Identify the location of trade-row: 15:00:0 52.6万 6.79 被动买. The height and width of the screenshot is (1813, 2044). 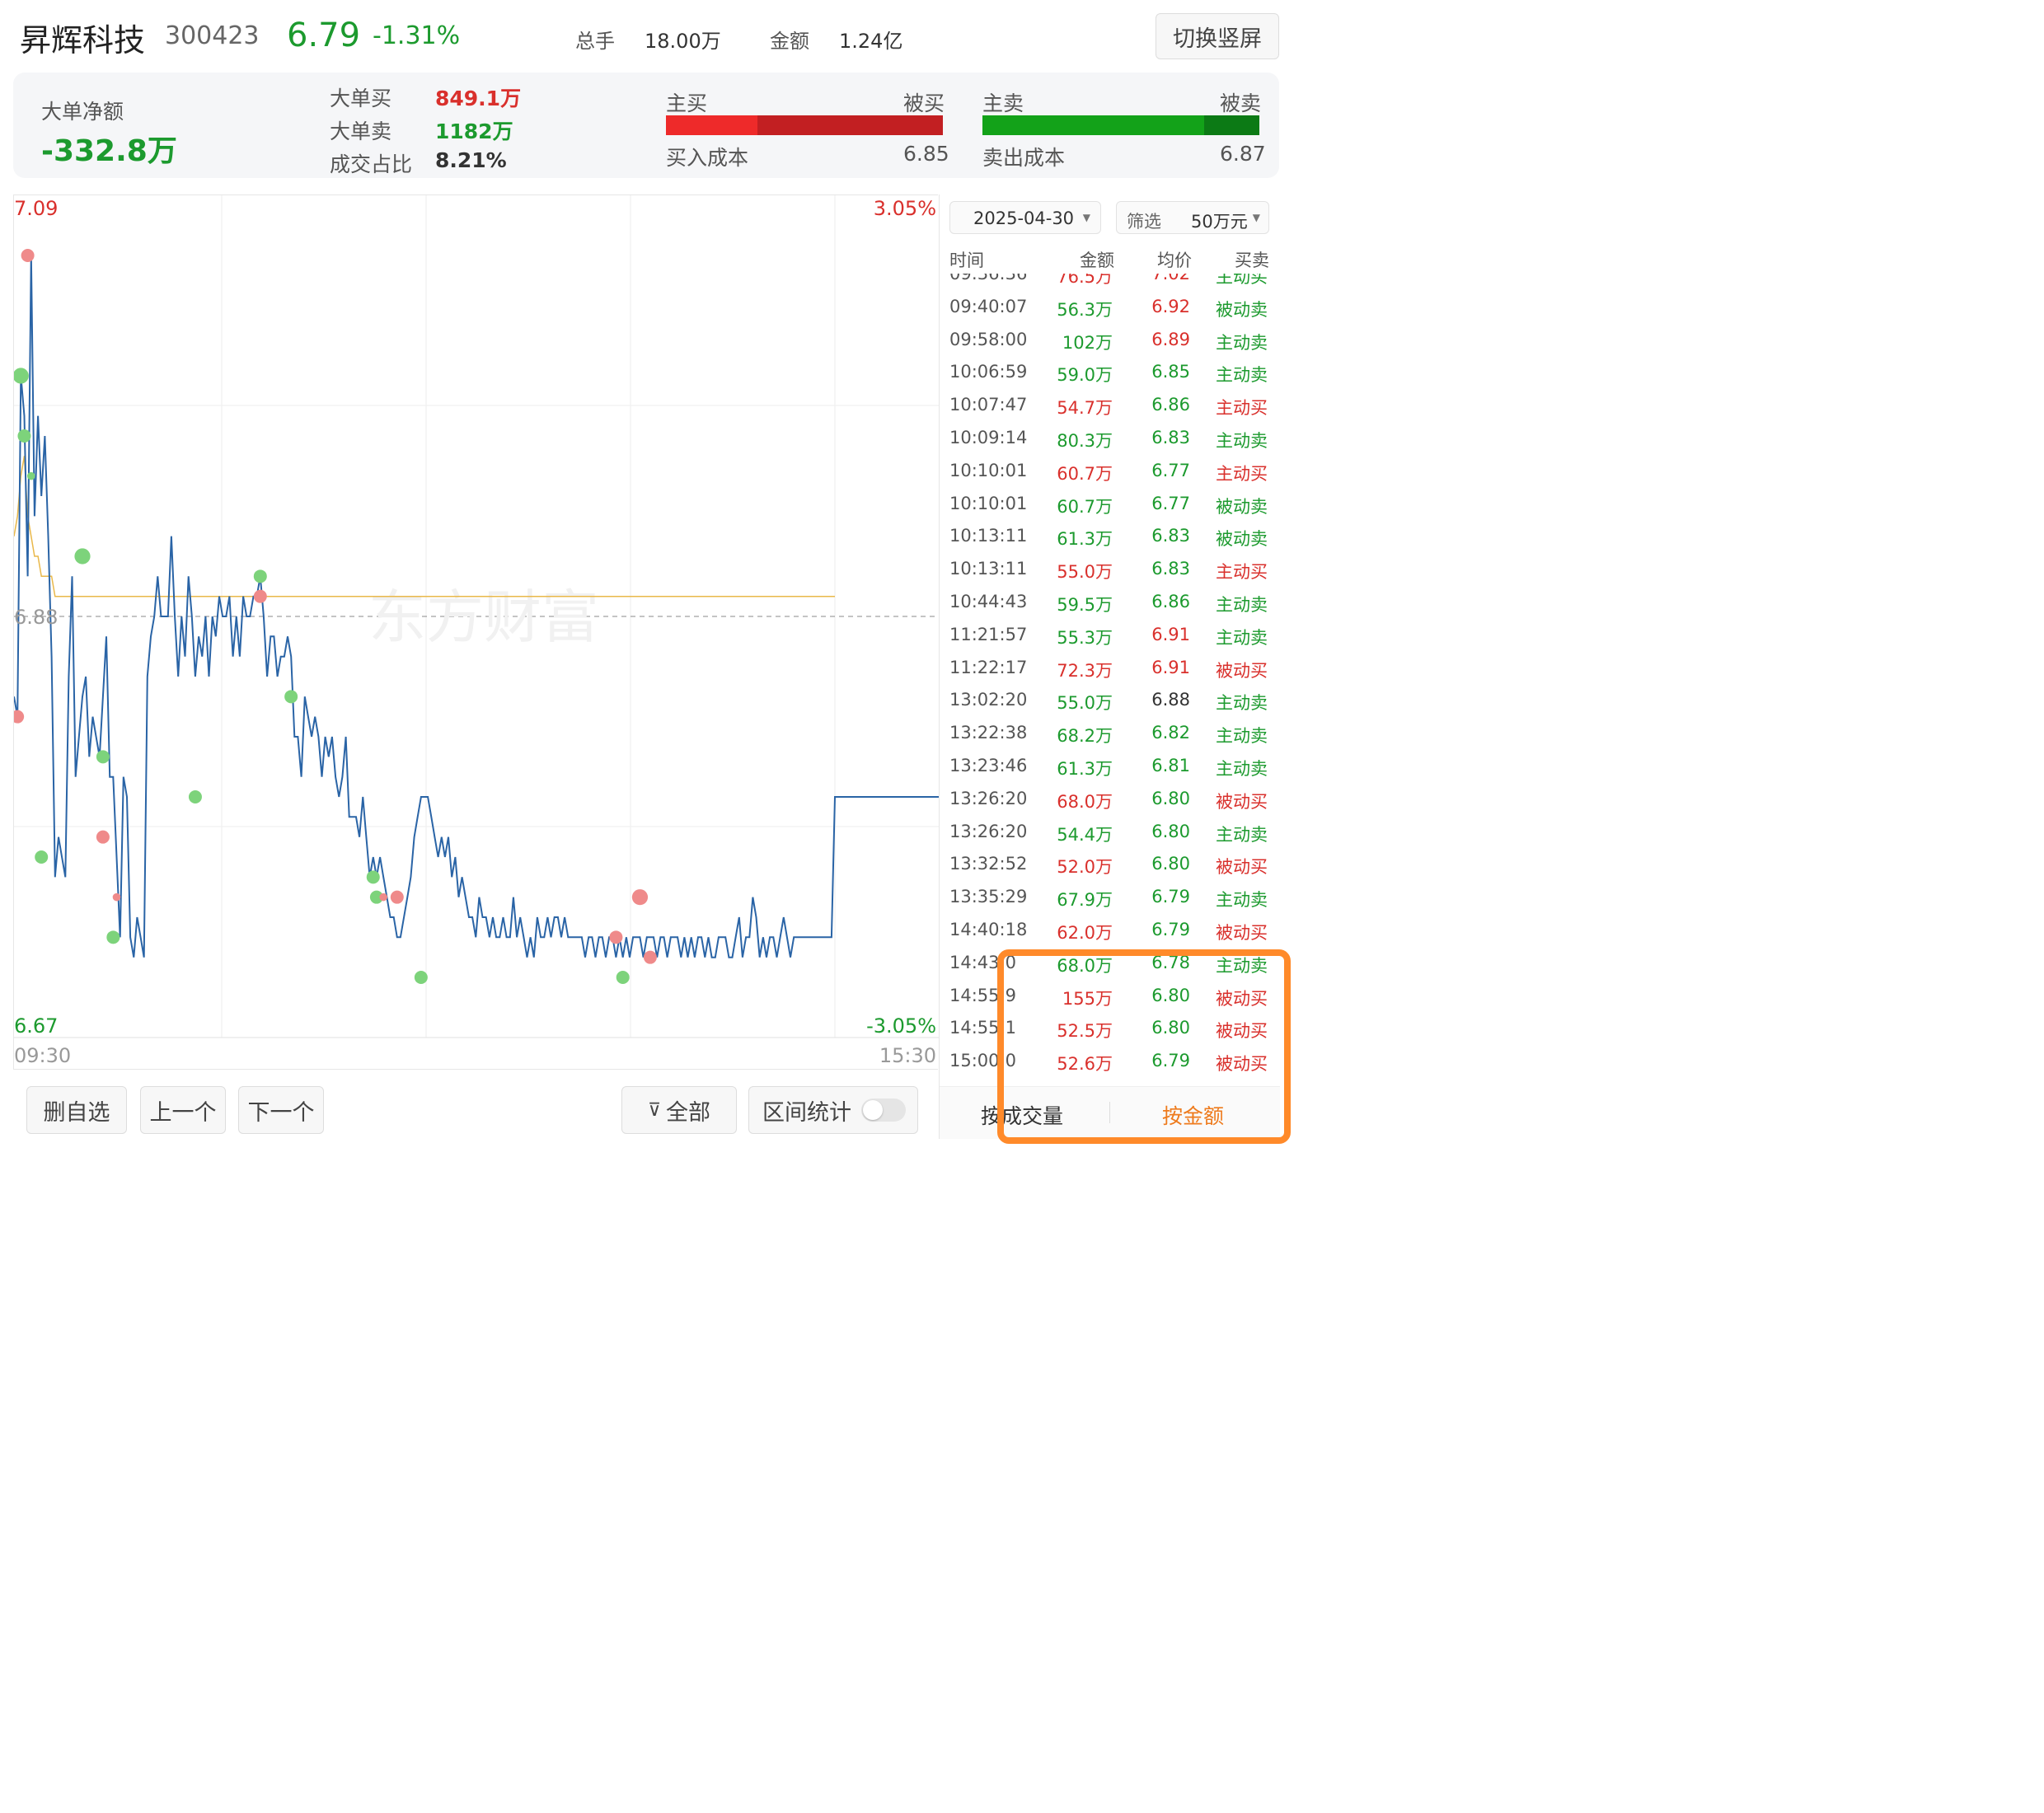
(1109, 1067).